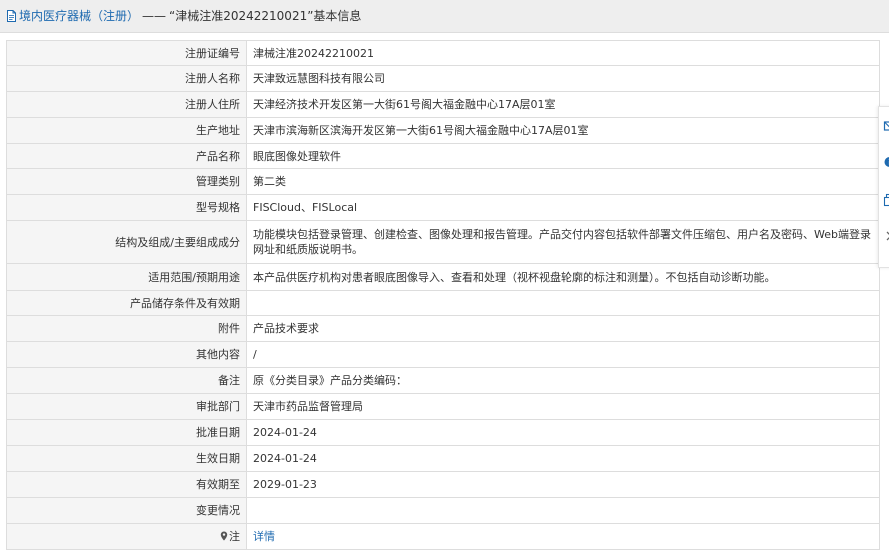 This screenshot has height=560, width=889. I want to click on table-row: 备注 原《分类目录》产品分类编码：, so click(443, 380).